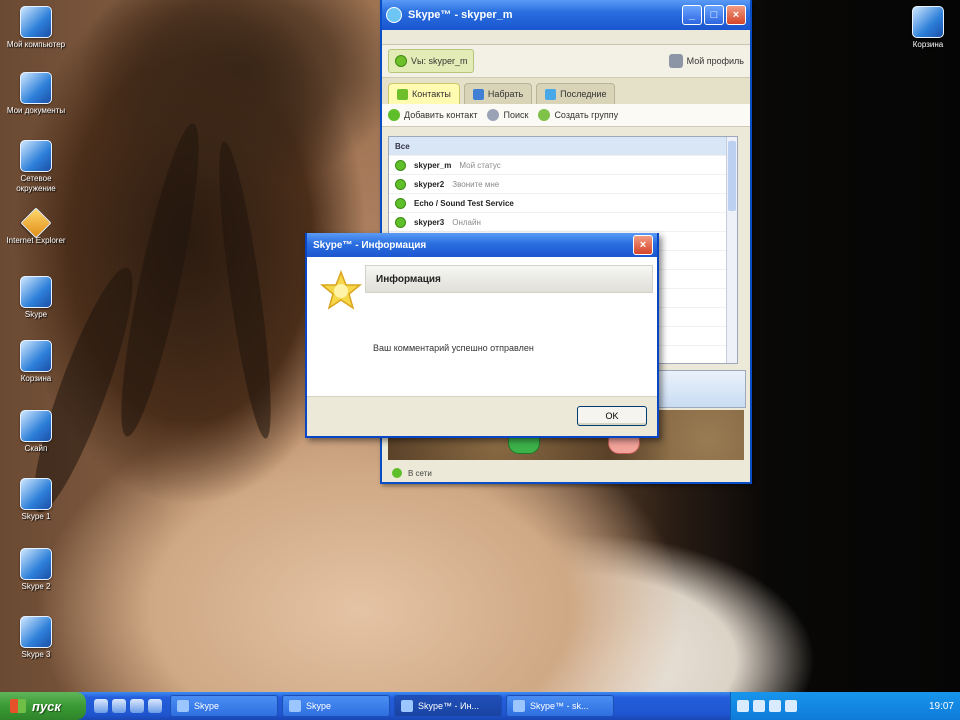  I want to click on network-icon, so click(36, 156).